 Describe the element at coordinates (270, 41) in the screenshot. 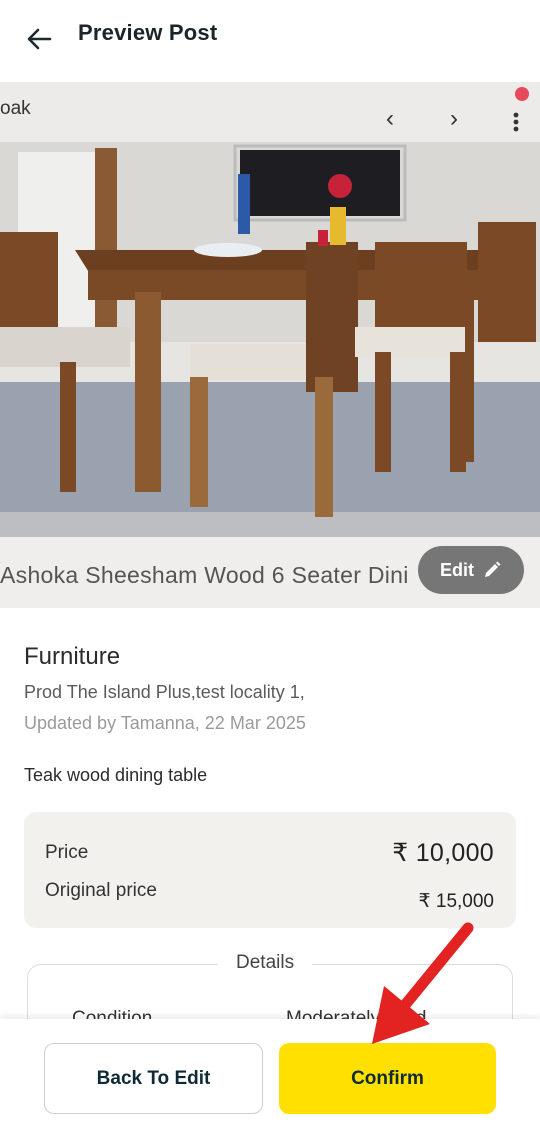

I see `app-header: Preview Post` at that location.